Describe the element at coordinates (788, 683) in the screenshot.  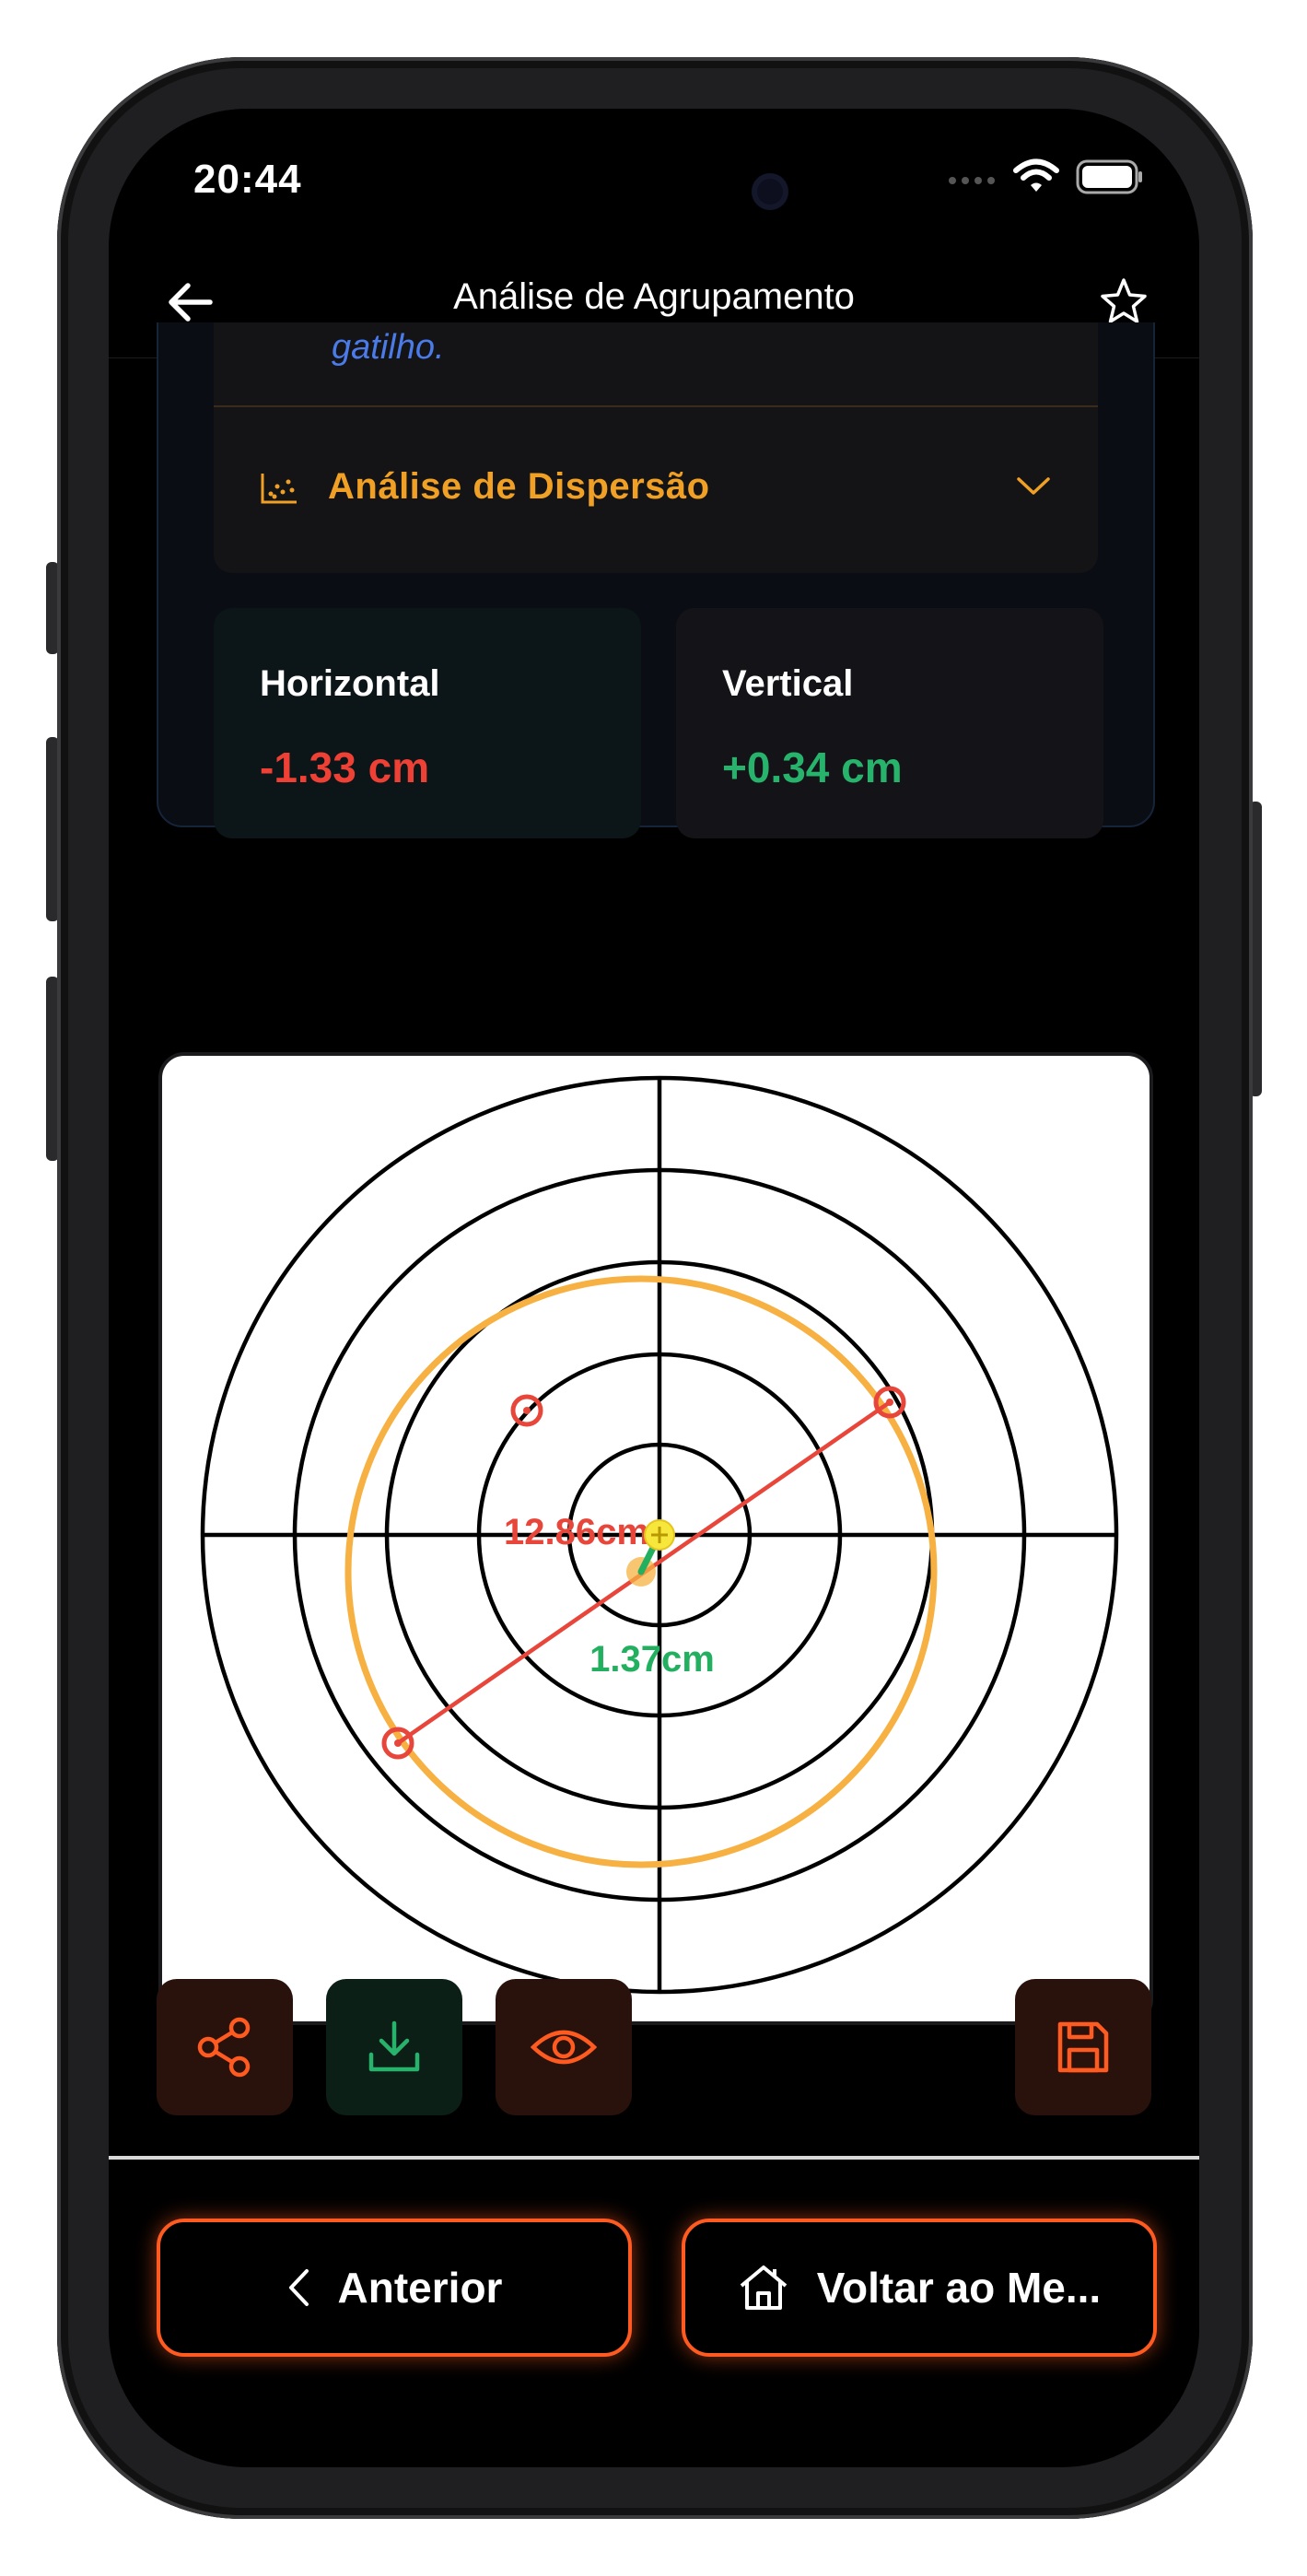
I see `vertical-title: Vertical` at that location.